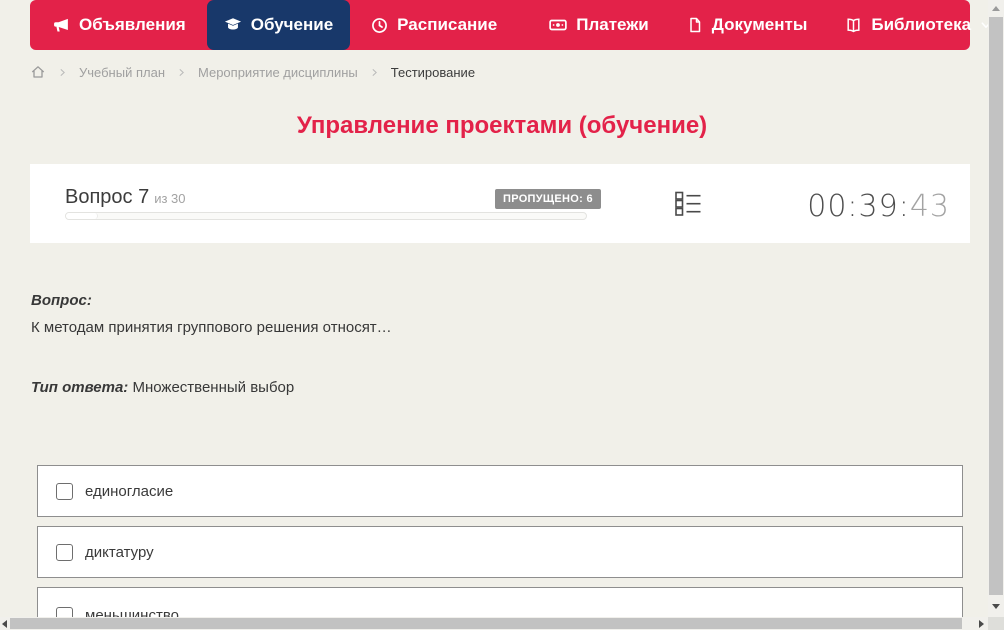  I want to click on timer-seconds: 43, so click(929, 206).